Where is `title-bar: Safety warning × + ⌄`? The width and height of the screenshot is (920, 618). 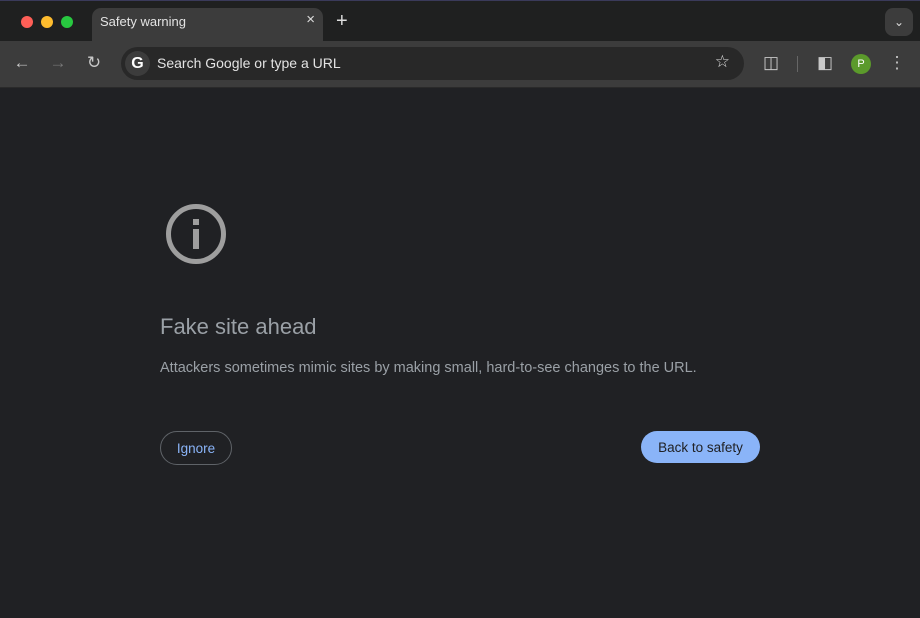 title-bar: Safety warning × + ⌄ is located at coordinates (460, 21).